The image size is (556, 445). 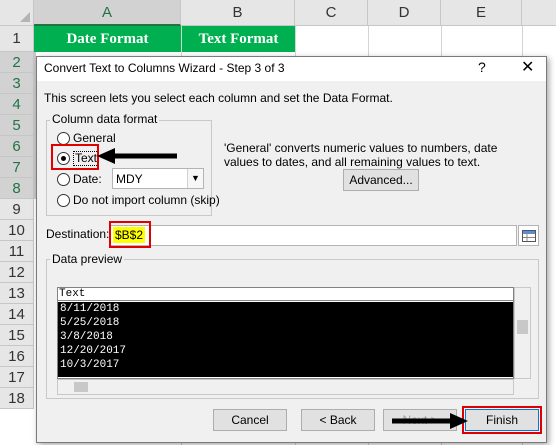 I want to click on row-header-12: 12, so click(x=17, y=272).